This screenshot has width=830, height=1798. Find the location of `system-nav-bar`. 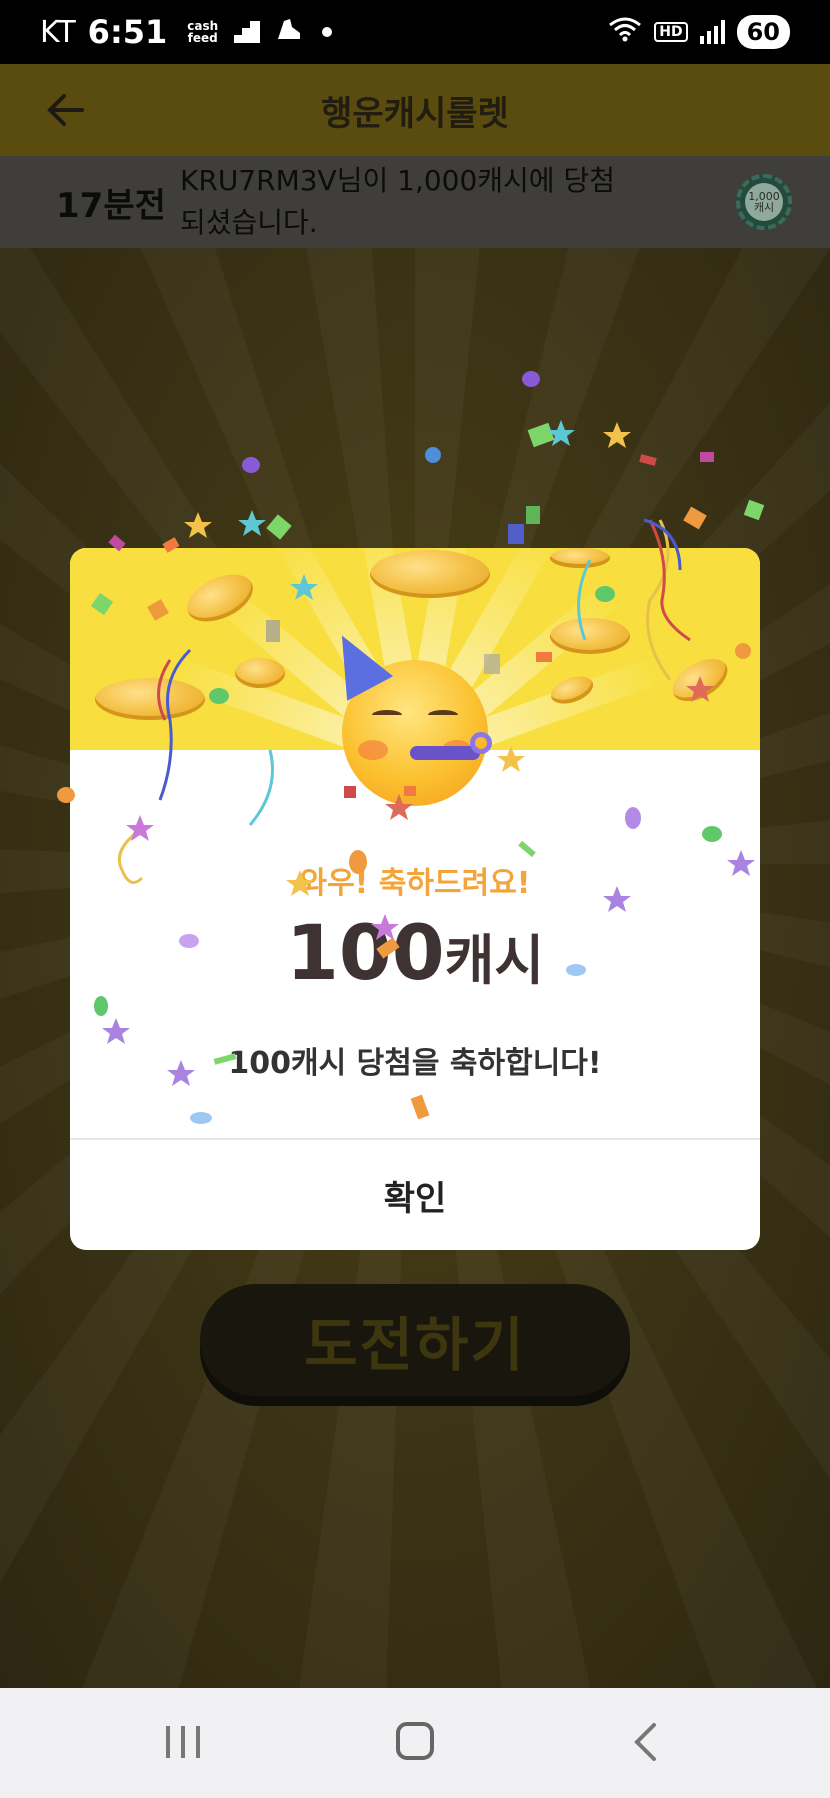

system-nav-bar is located at coordinates (415, 1743).